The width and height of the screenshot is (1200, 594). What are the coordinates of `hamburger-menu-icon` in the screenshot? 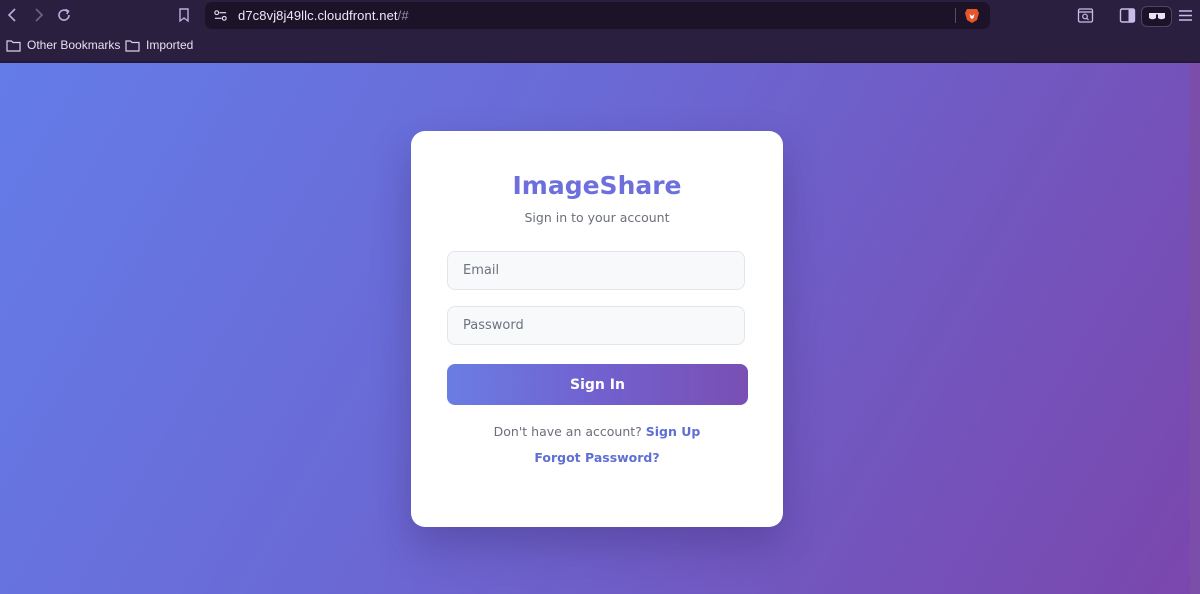 It's located at (1185, 15).